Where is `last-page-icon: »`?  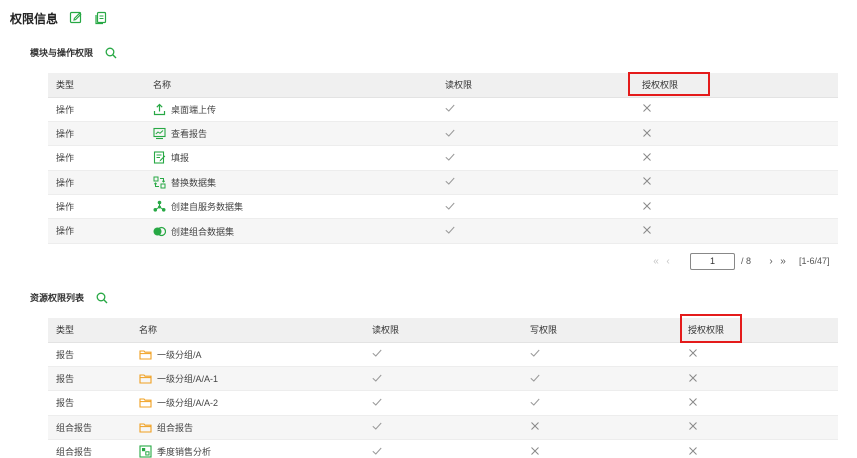
last-page-icon: » is located at coordinates (783, 261).